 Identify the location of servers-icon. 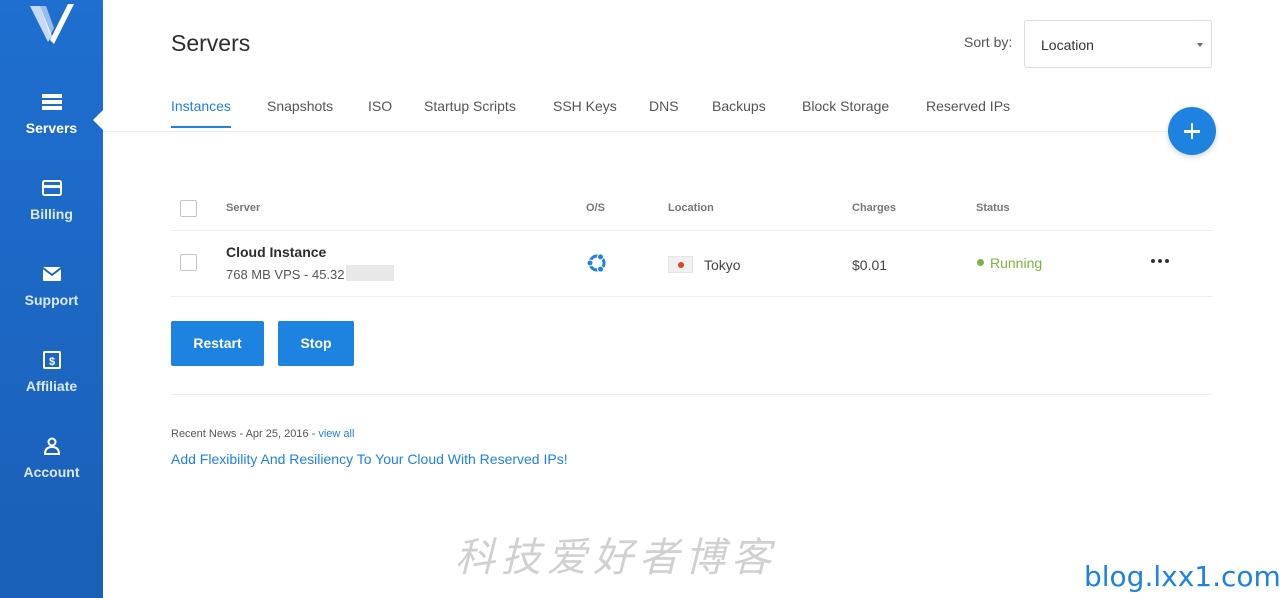
(51, 102).